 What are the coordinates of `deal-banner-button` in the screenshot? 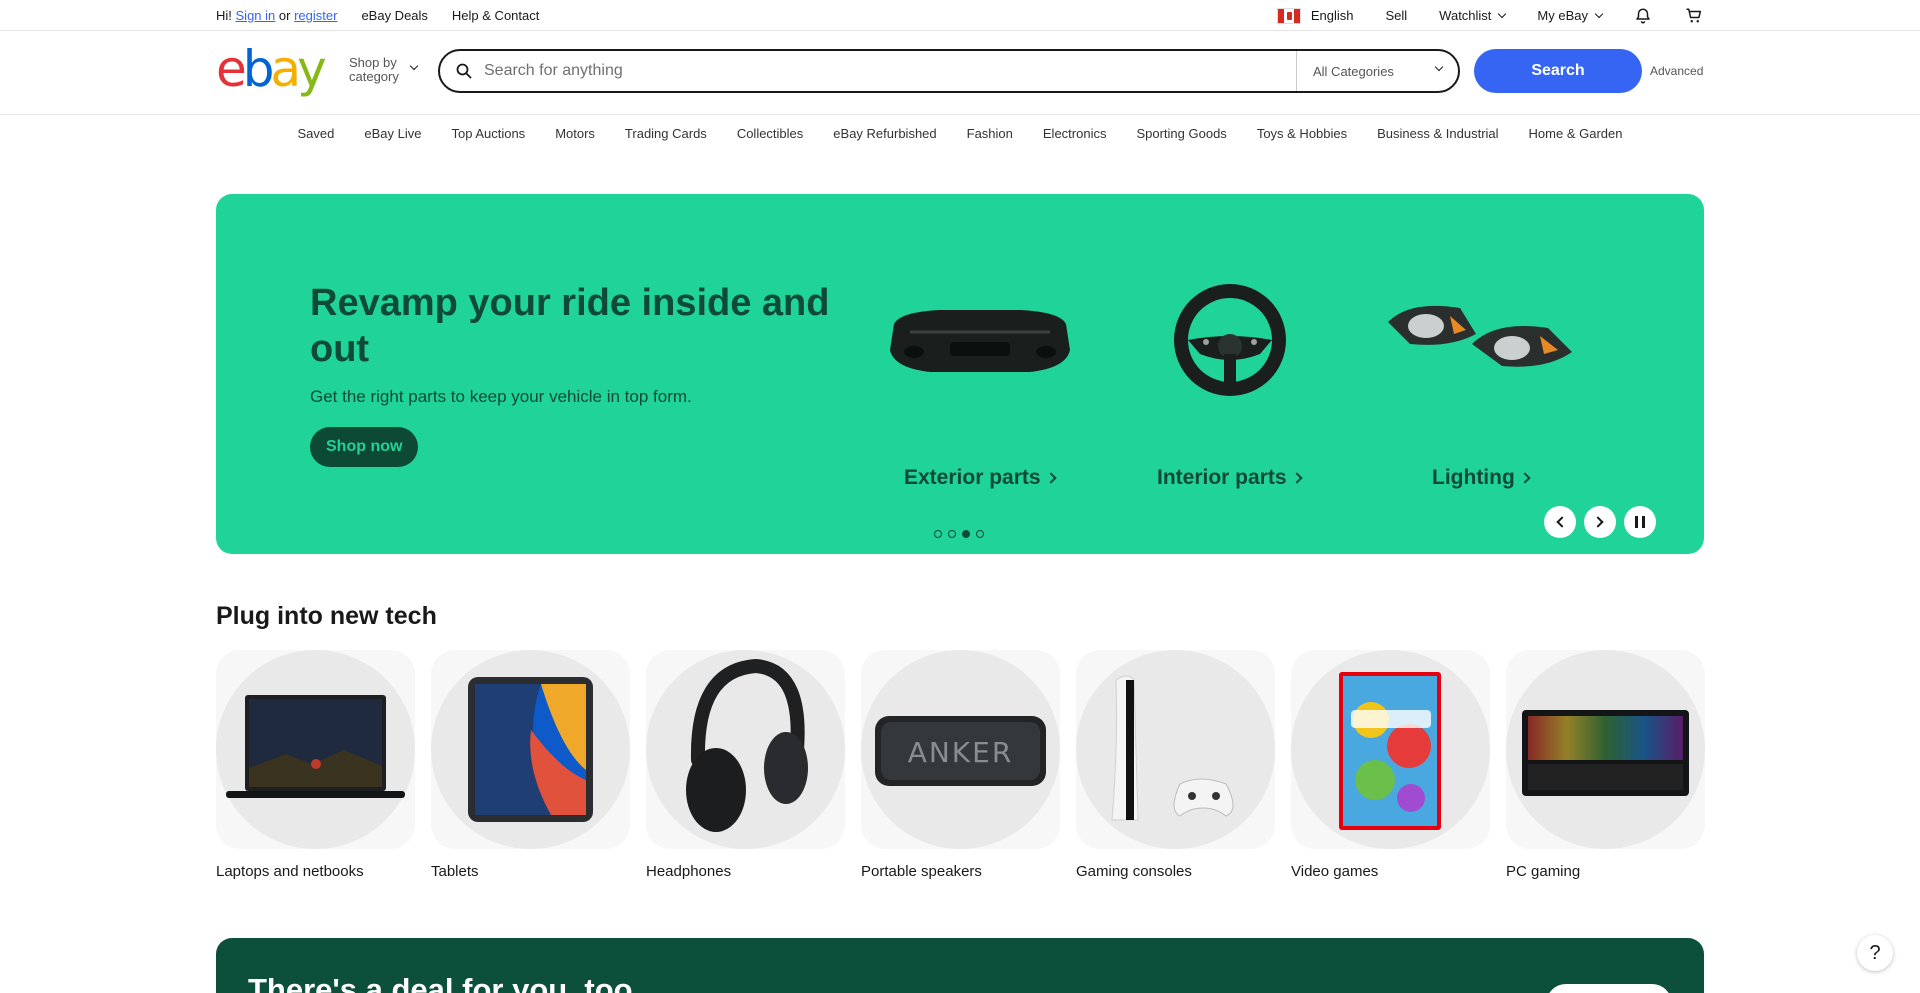 It's located at (1609, 988).